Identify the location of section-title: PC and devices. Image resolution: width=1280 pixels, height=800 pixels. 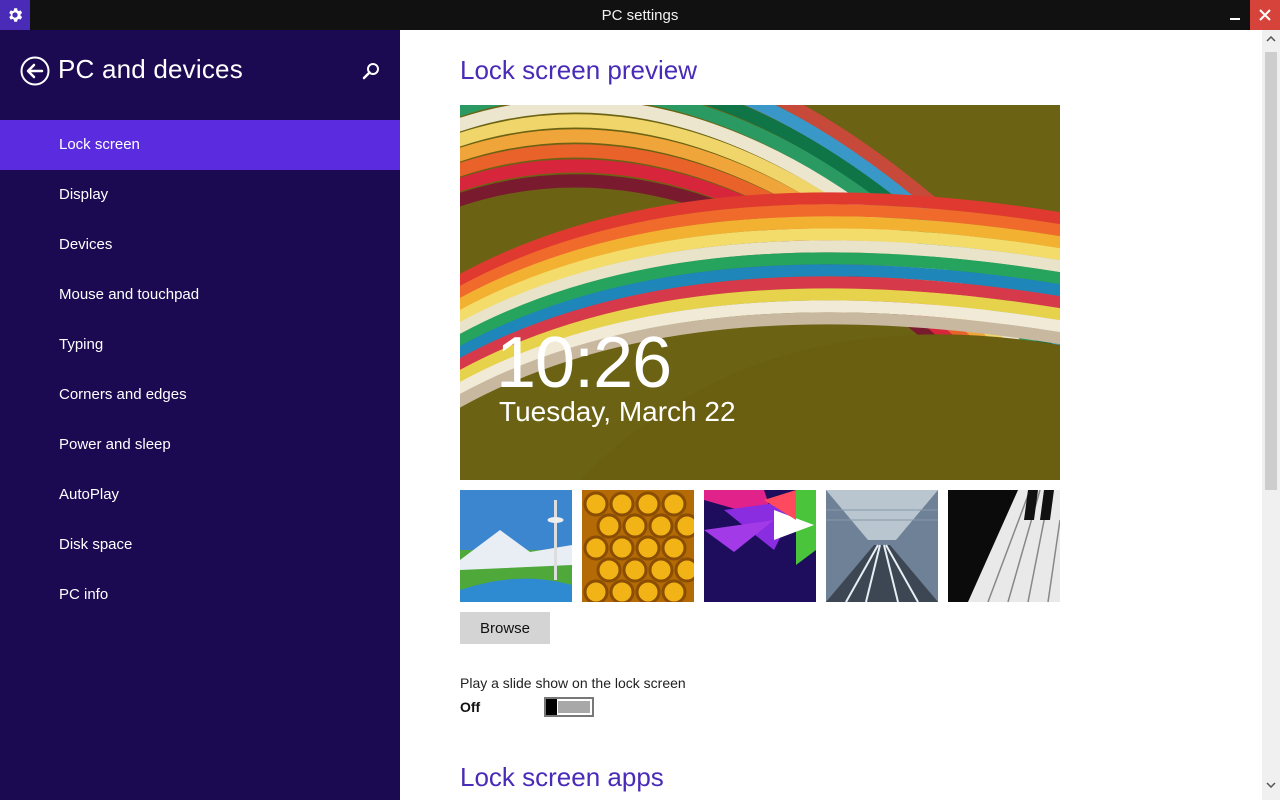
(150, 69).